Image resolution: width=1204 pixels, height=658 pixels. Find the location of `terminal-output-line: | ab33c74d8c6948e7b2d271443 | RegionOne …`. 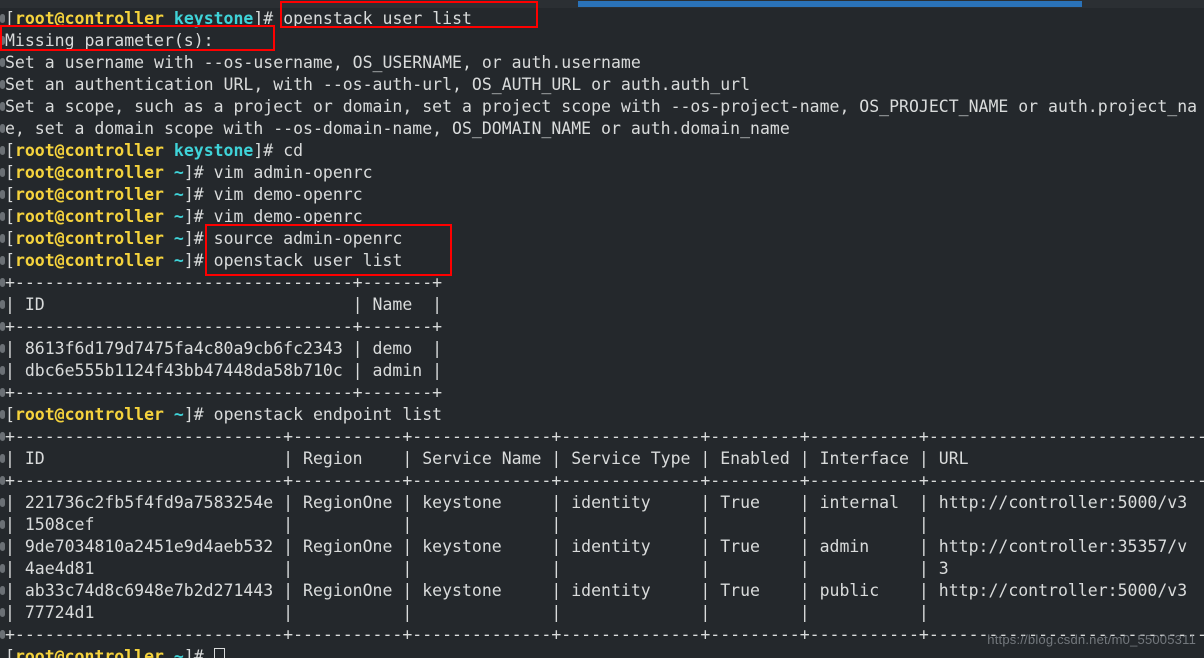

terminal-output-line: | ab33c74d8c6948e7b2d271443 | RegionOne … is located at coordinates (604, 591).